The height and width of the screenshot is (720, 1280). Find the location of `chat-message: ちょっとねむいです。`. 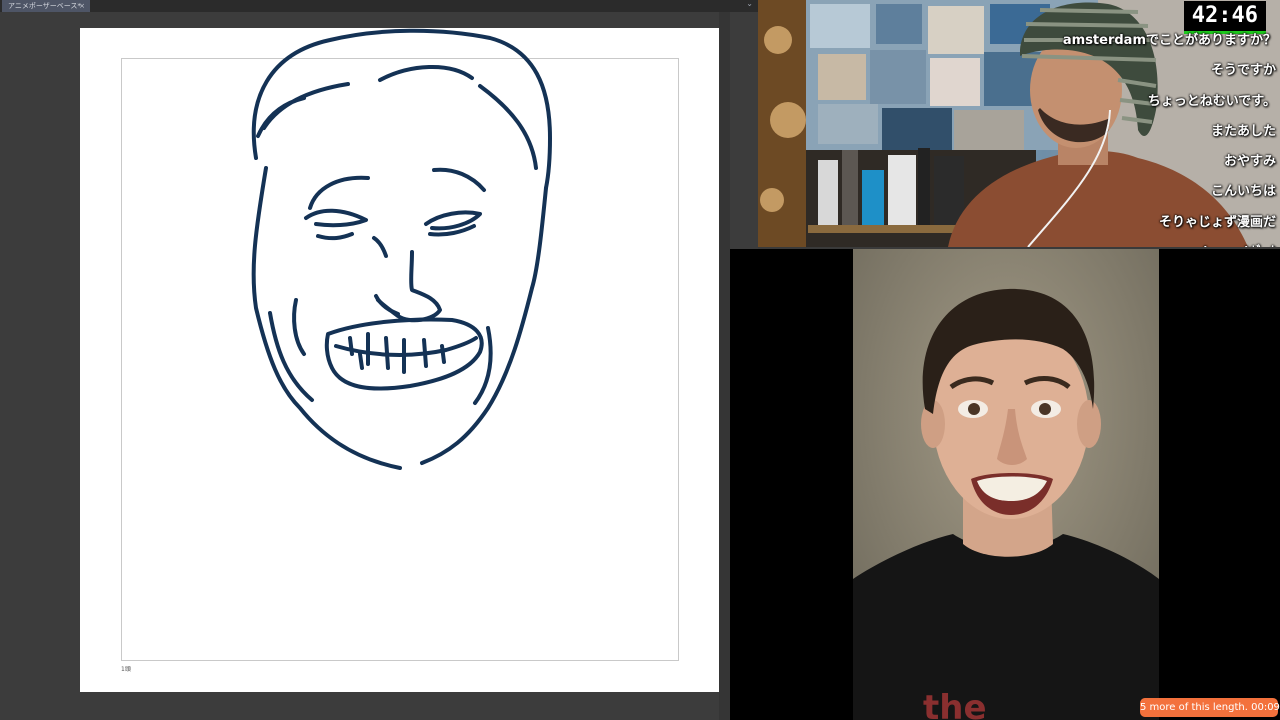

chat-message: ちょっとねむいです。 is located at coordinates (1211, 101).